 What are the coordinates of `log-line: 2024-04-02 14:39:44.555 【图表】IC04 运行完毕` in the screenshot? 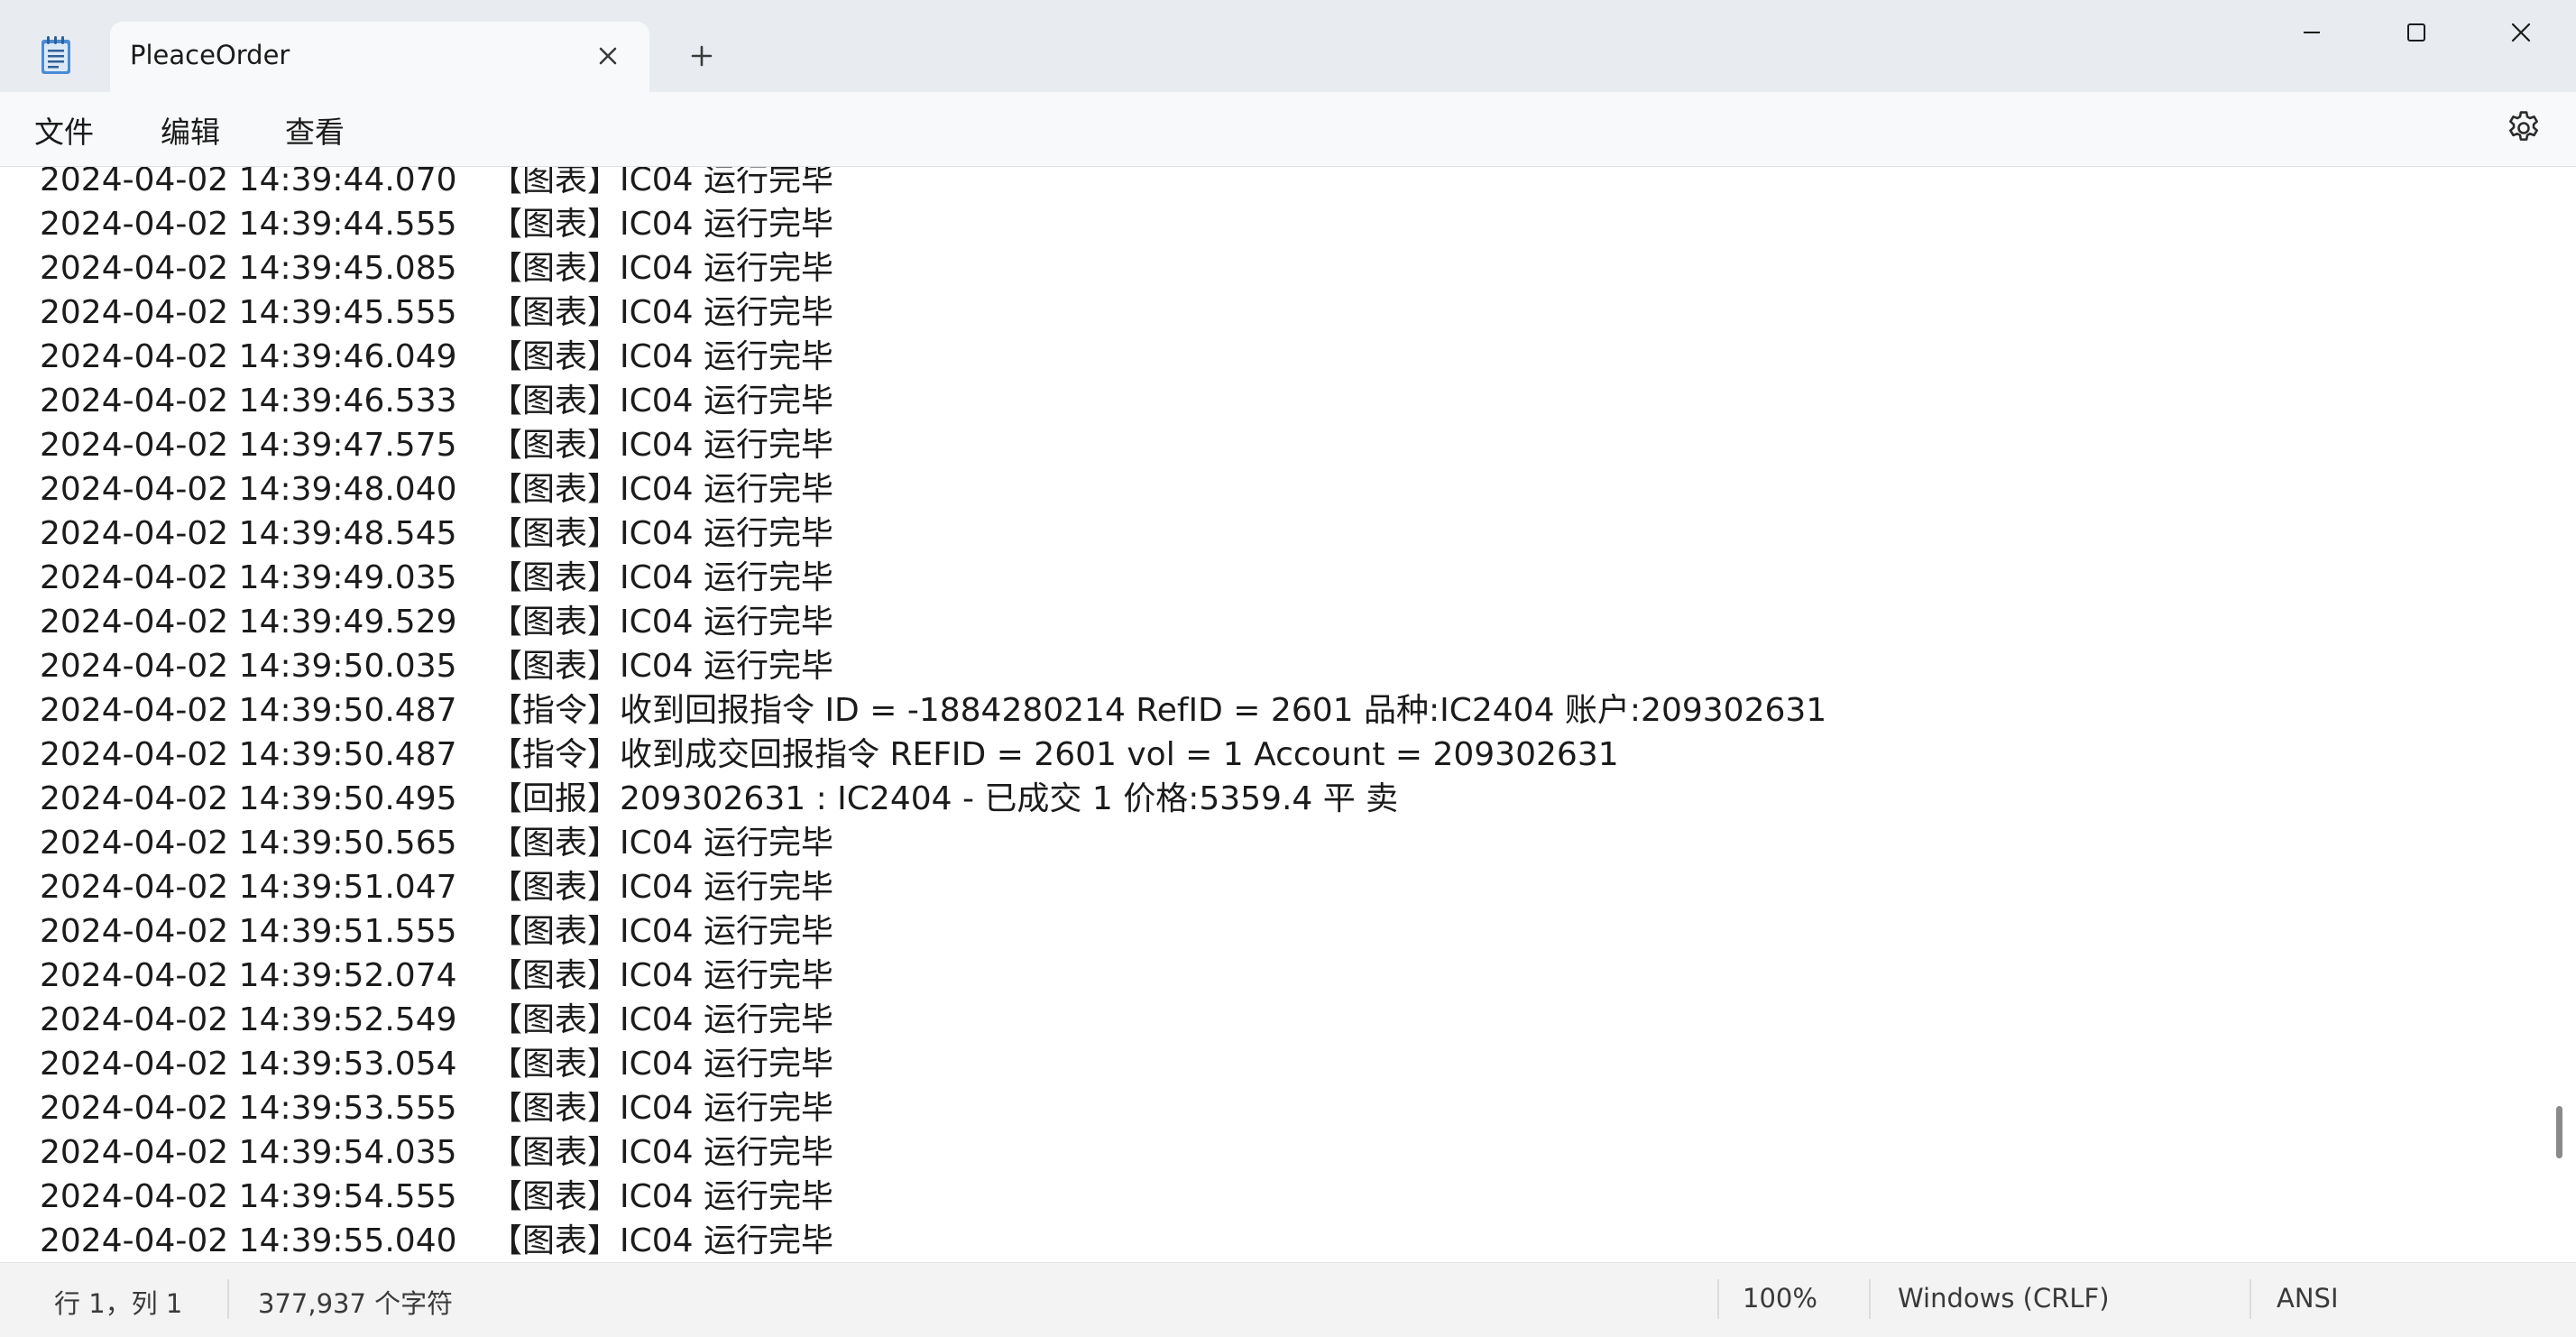 It's located at (933, 224).